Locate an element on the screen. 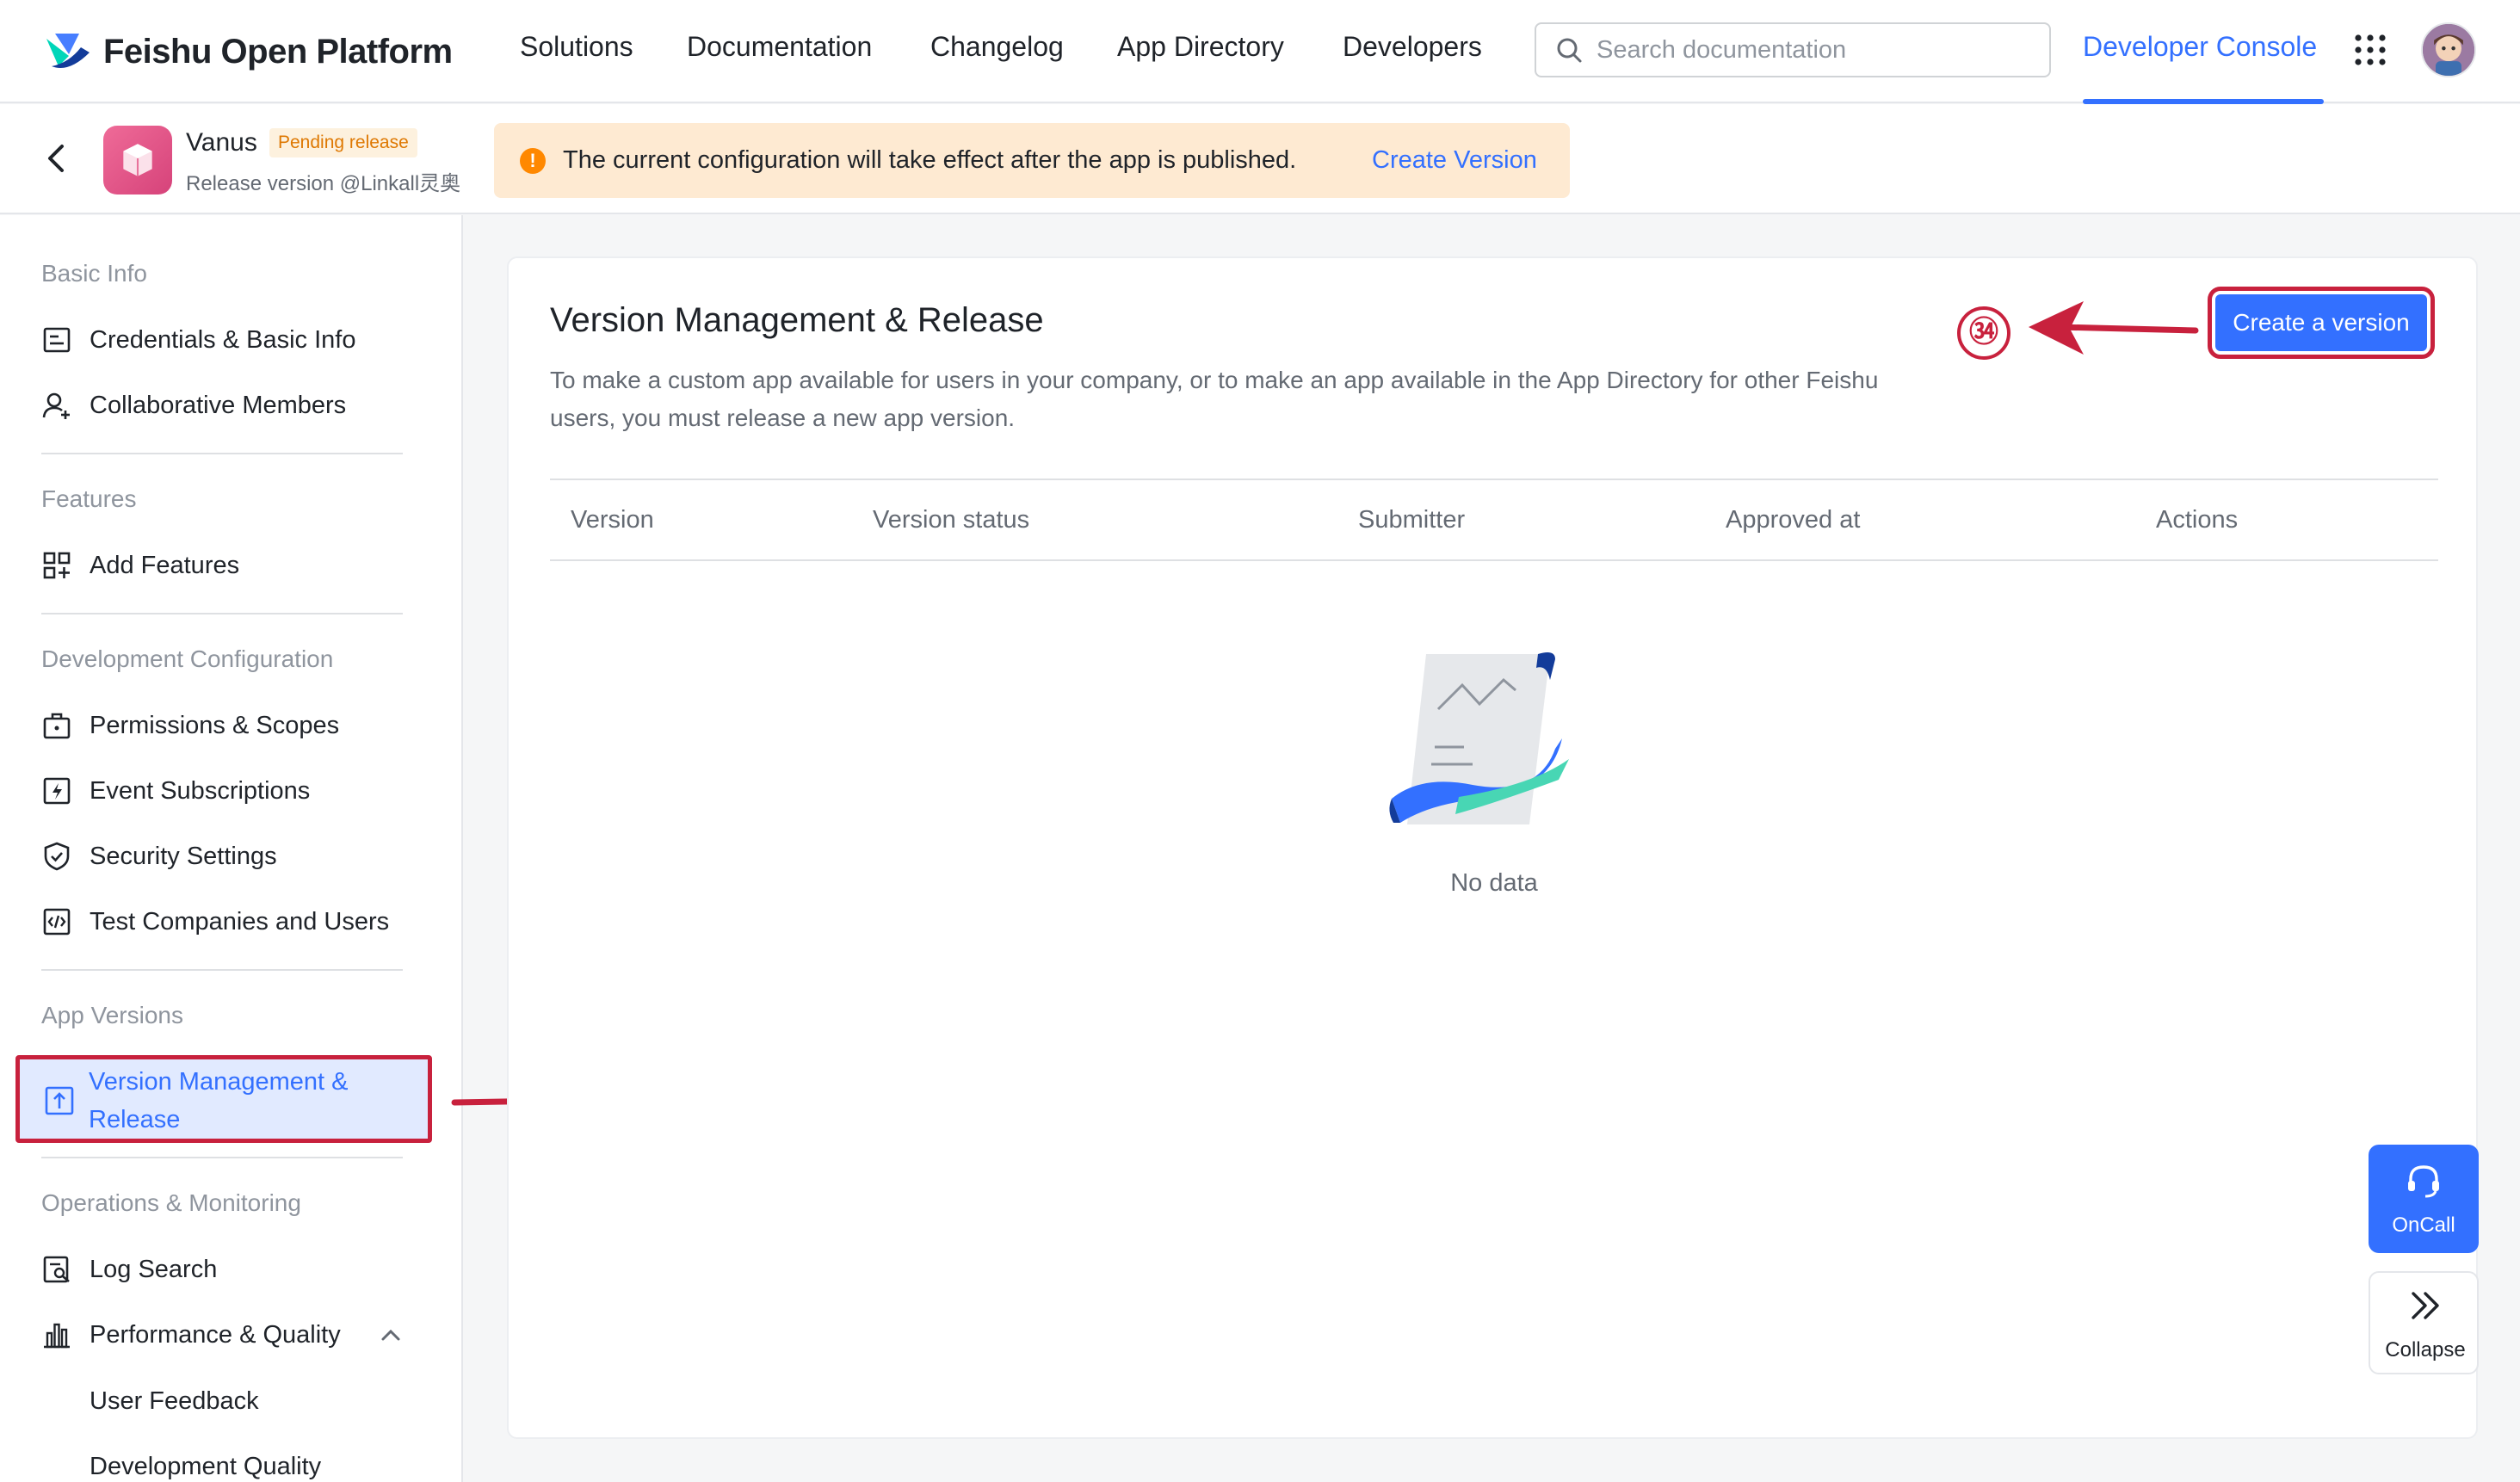 This screenshot has width=2520, height=1482. sidebar-item-label: Credentials & Basic Info is located at coordinates (223, 339).